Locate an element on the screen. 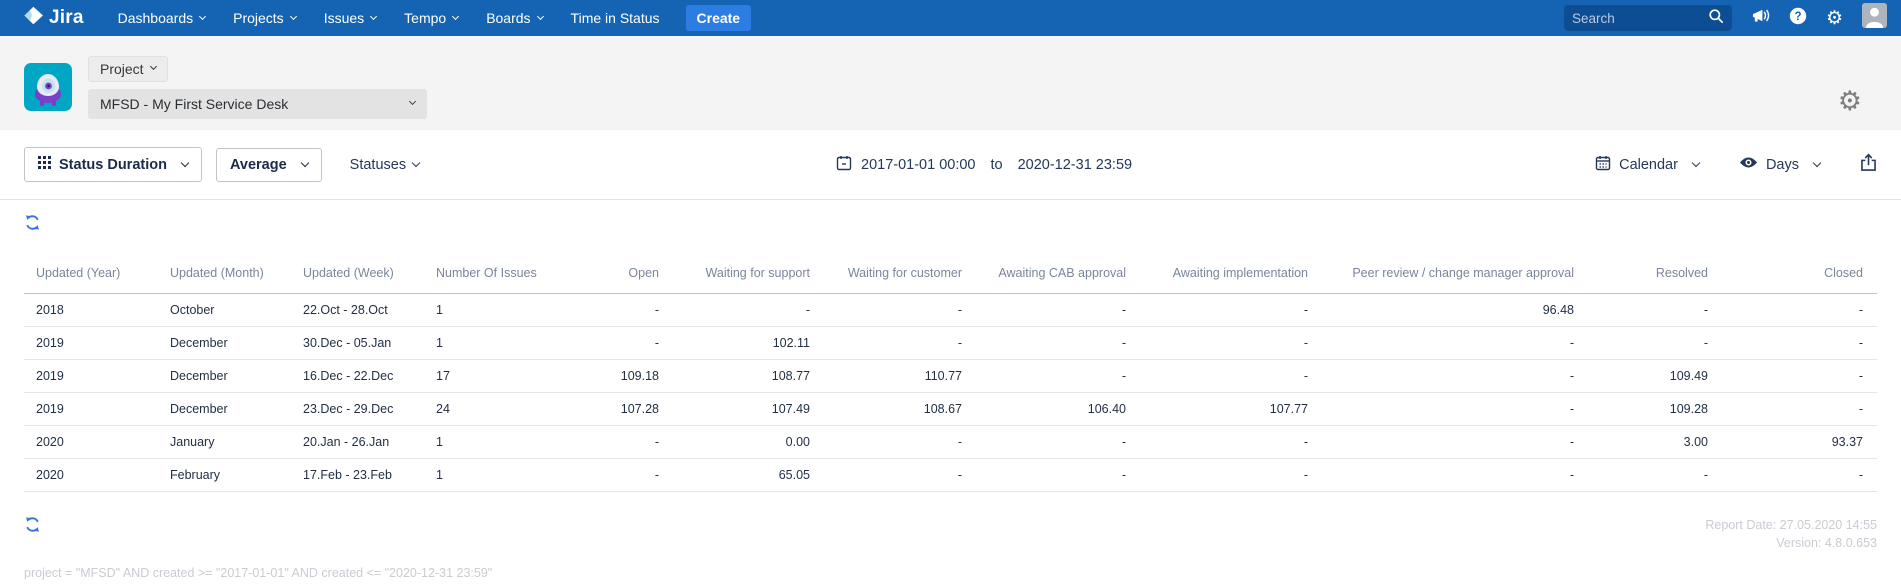  column-header: Updated (Year) is located at coordinates (91, 275).